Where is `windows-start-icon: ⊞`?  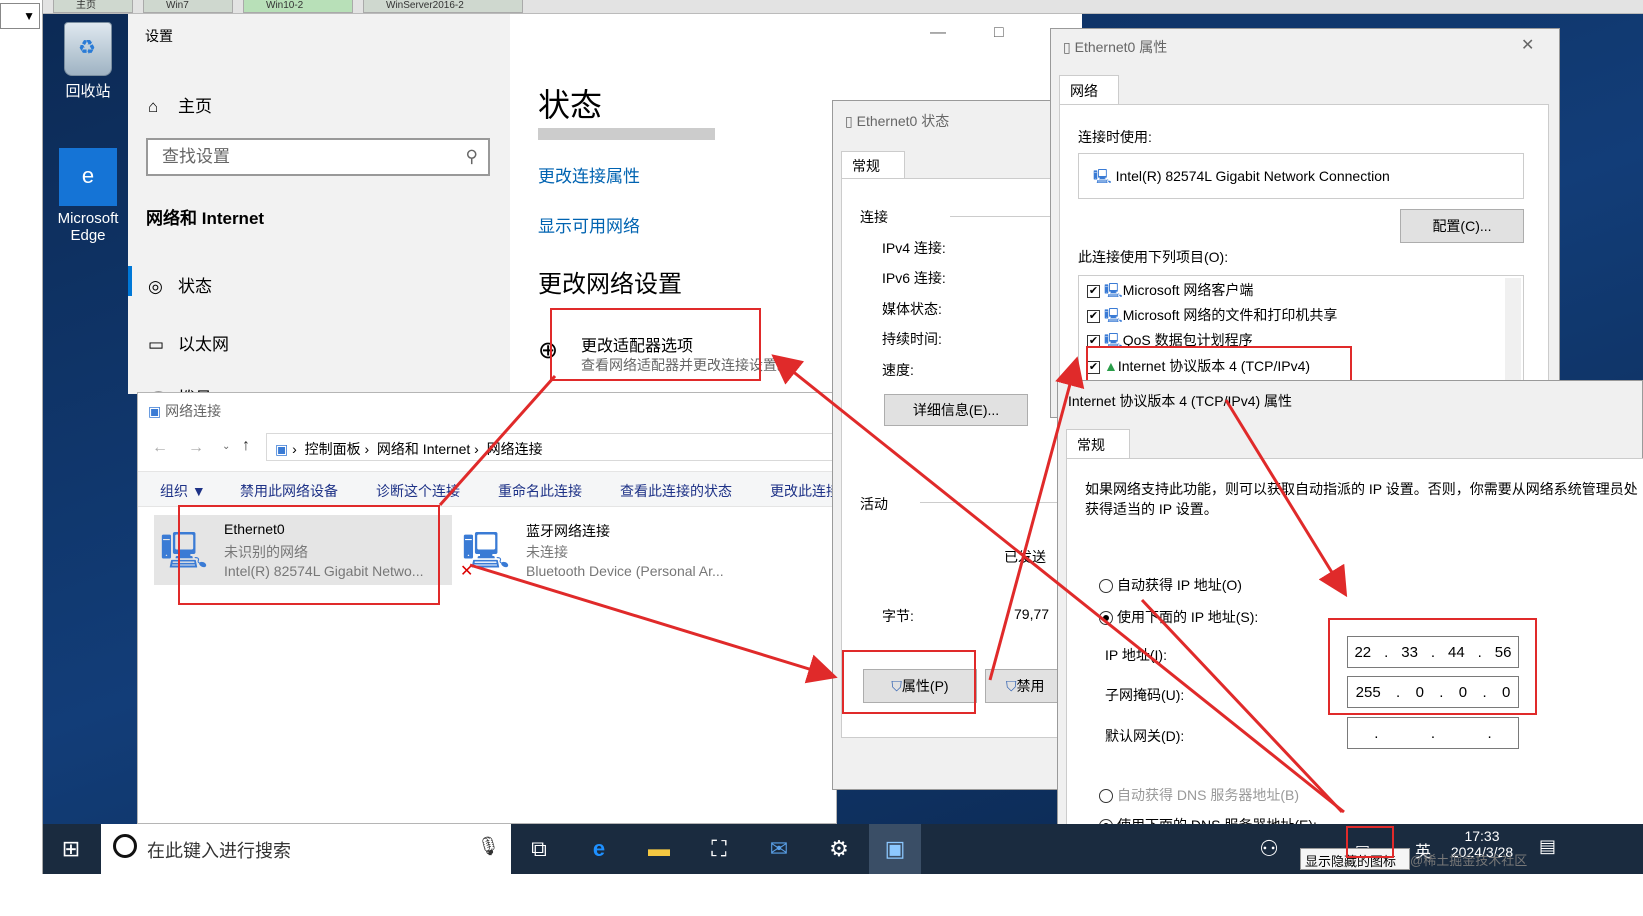
windows-start-icon: ⊞ is located at coordinates (71, 849).